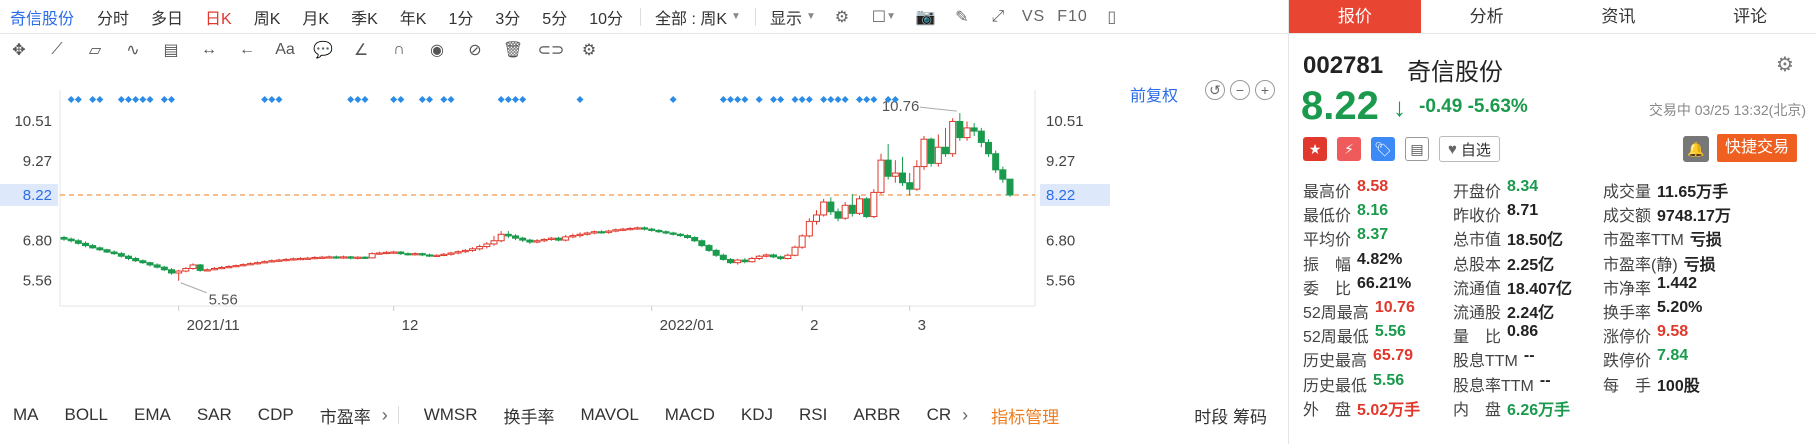 The height and width of the screenshot is (444, 1816). I want to click on panel-tab: 资讯, so click(1619, 16).